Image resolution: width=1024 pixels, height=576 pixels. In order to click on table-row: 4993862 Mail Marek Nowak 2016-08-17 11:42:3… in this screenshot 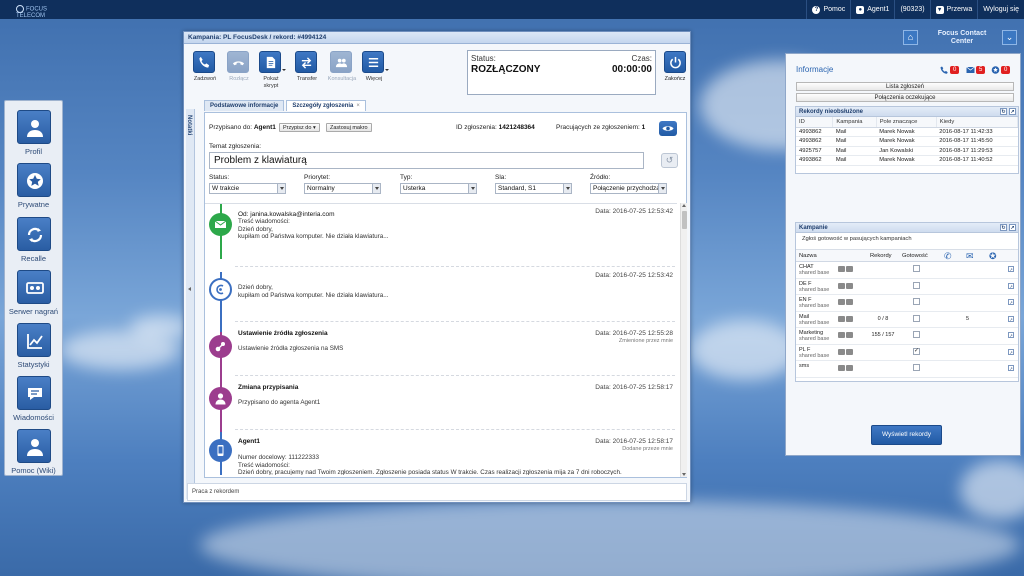, I will do `click(907, 132)`.